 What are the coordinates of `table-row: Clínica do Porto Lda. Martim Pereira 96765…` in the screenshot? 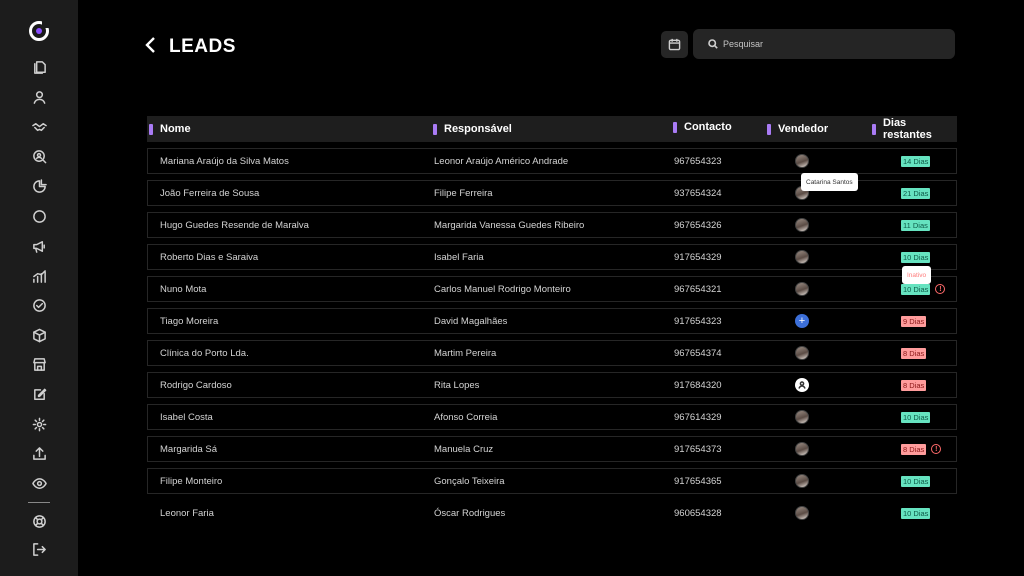 It's located at (552, 353).